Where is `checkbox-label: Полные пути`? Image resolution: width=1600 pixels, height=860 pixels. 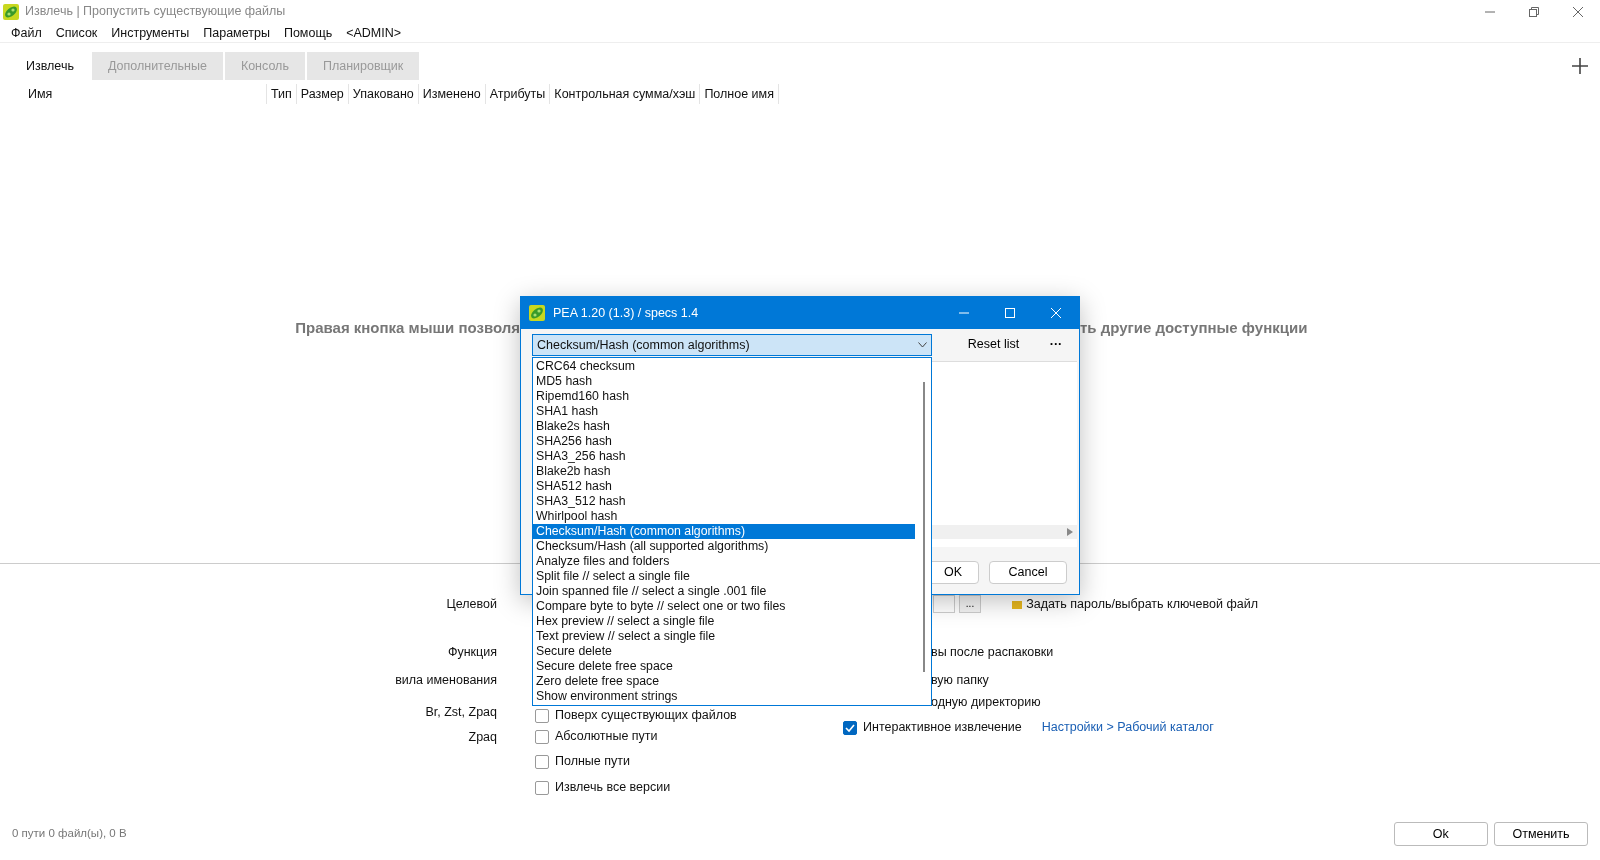
checkbox-label: Полные пути is located at coordinates (592, 761).